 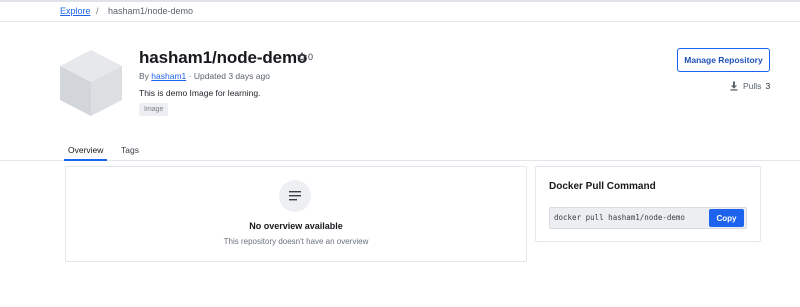 What do you see at coordinates (223, 57) in the screenshot?
I see `repo-title: hasham1/node-demo` at bounding box center [223, 57].